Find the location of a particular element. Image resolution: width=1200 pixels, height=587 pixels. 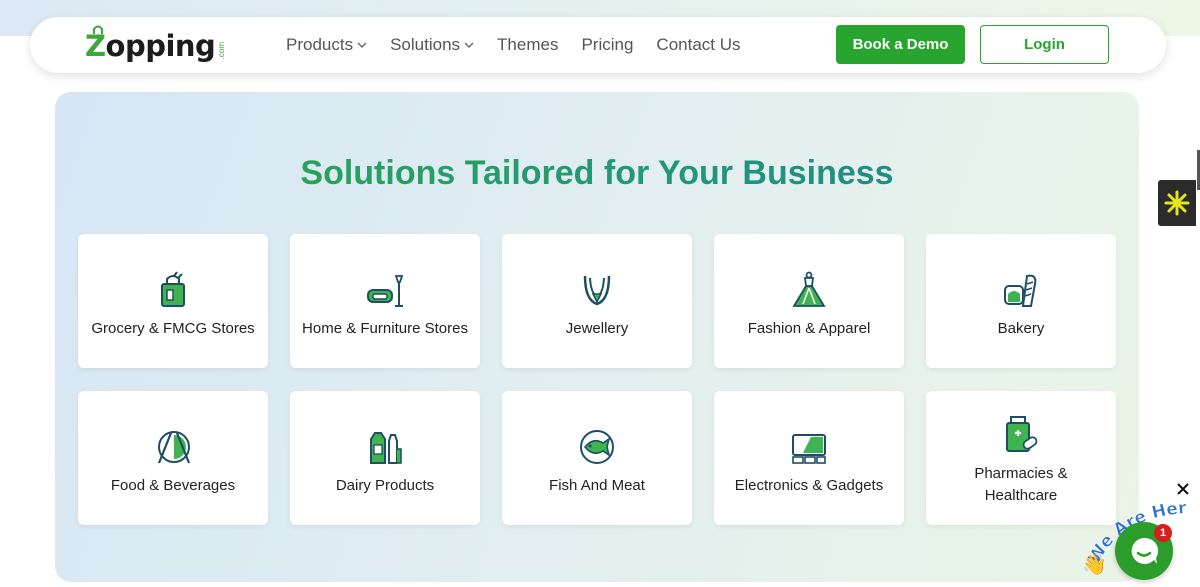

card-label: Bakery is located at coordinates (1021, 328).